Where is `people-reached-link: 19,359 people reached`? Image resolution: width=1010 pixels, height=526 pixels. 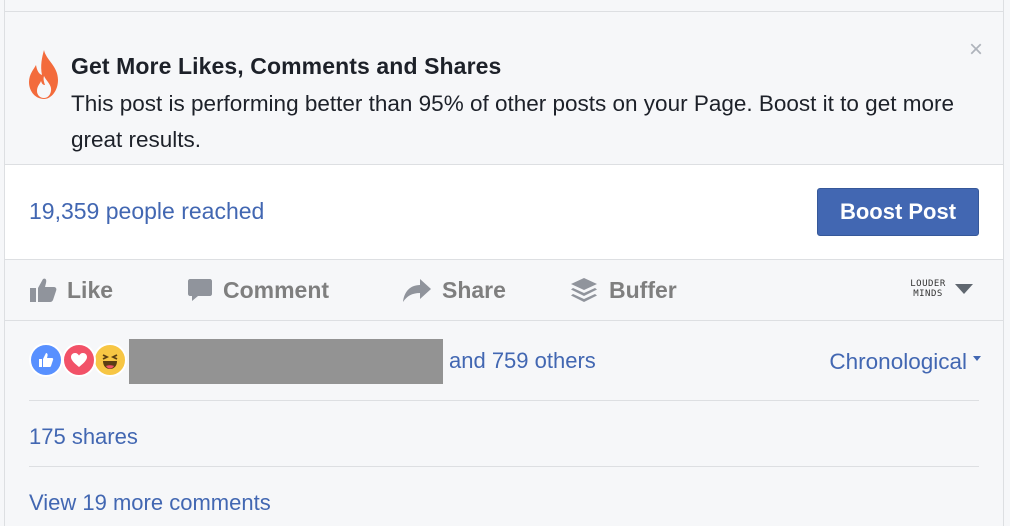 people-reached-link: 19,359 people reached is located at coordinates (146, 211).